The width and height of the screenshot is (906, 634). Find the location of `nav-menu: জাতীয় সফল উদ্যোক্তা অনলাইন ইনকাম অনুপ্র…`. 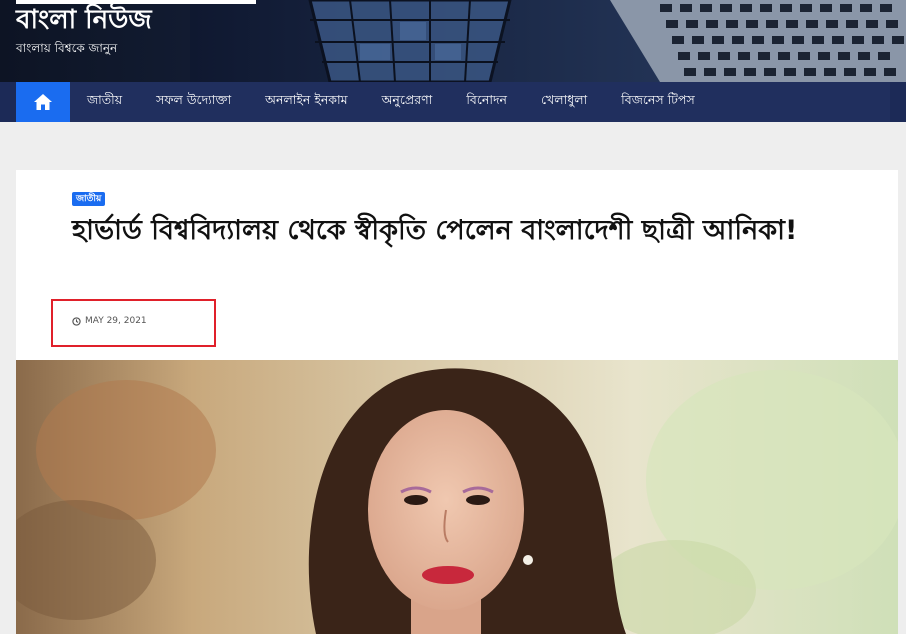

nav-menu: জাতীয় সফল উদ্যোক্তা অনলাইন ইনকাম অনুপ্র… is located at coordinates (453, 102).